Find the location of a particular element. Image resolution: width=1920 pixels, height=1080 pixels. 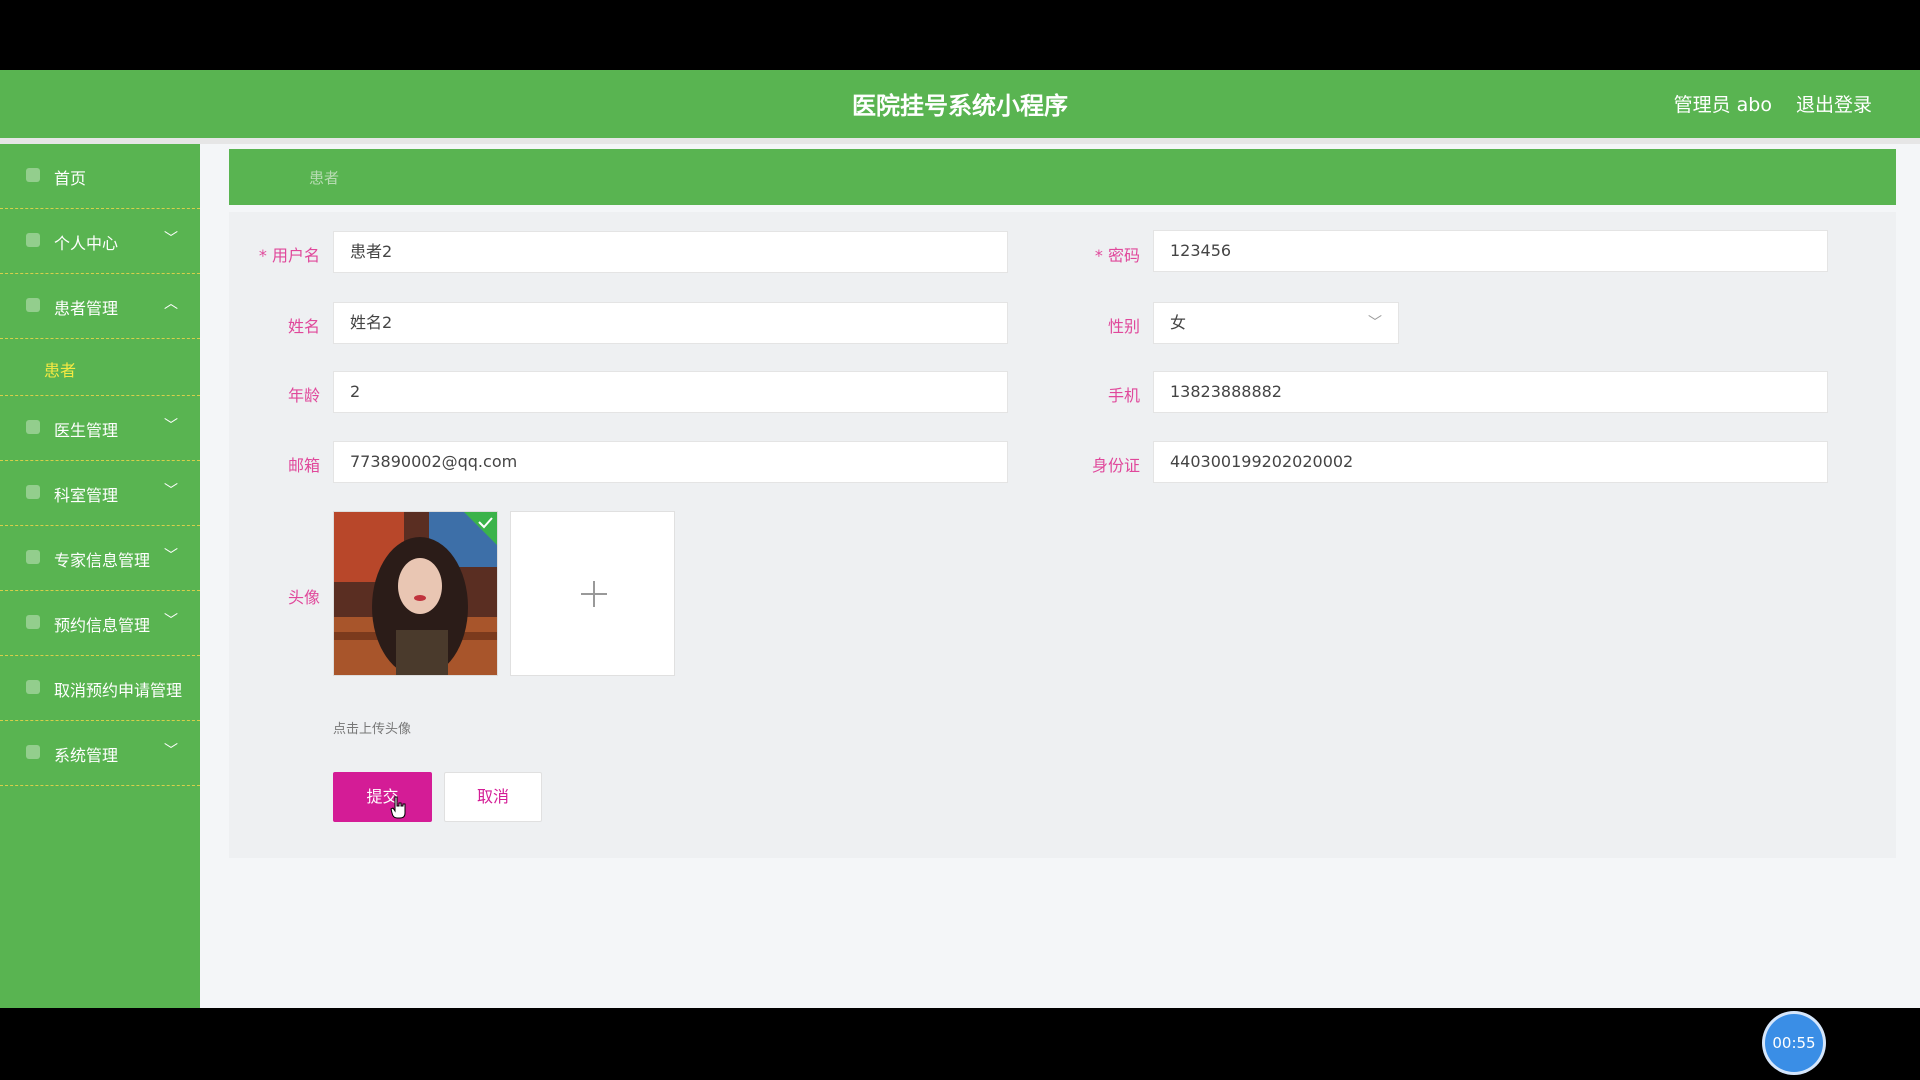

sidebar-item-system-management: 系统管理 ﹀ is located at coordinates (100, 753).